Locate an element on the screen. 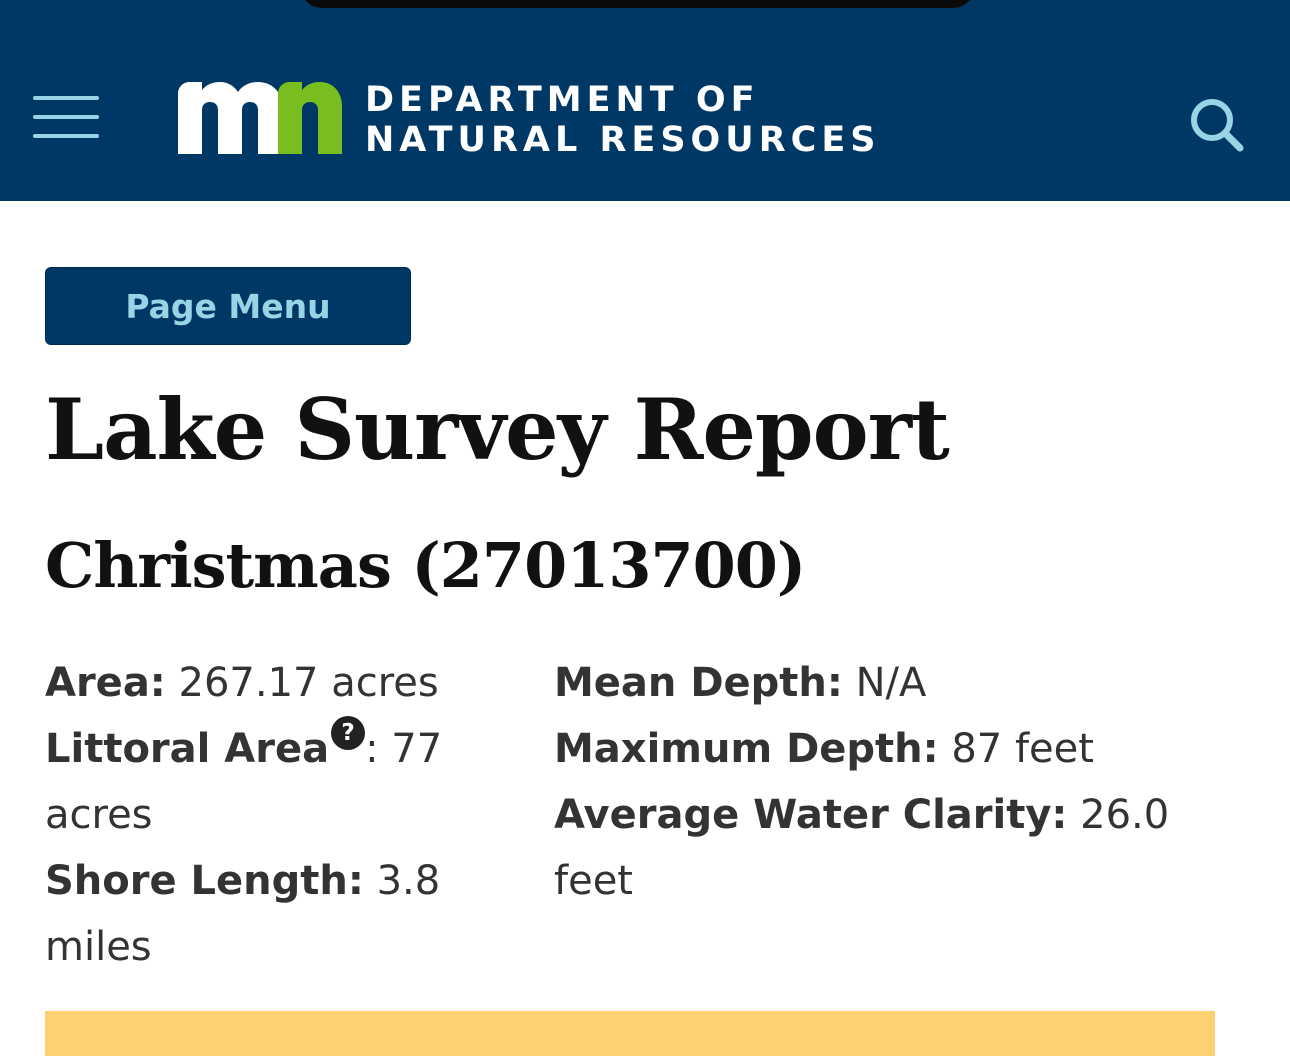  stat-label: Littoral Area is located at coordinates (187, 749).